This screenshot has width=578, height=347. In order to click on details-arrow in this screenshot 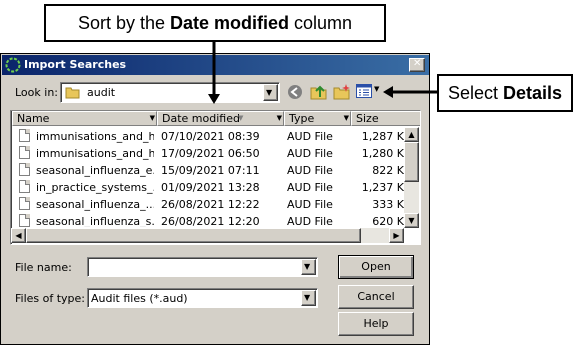, I will do `click(410, 92)`.